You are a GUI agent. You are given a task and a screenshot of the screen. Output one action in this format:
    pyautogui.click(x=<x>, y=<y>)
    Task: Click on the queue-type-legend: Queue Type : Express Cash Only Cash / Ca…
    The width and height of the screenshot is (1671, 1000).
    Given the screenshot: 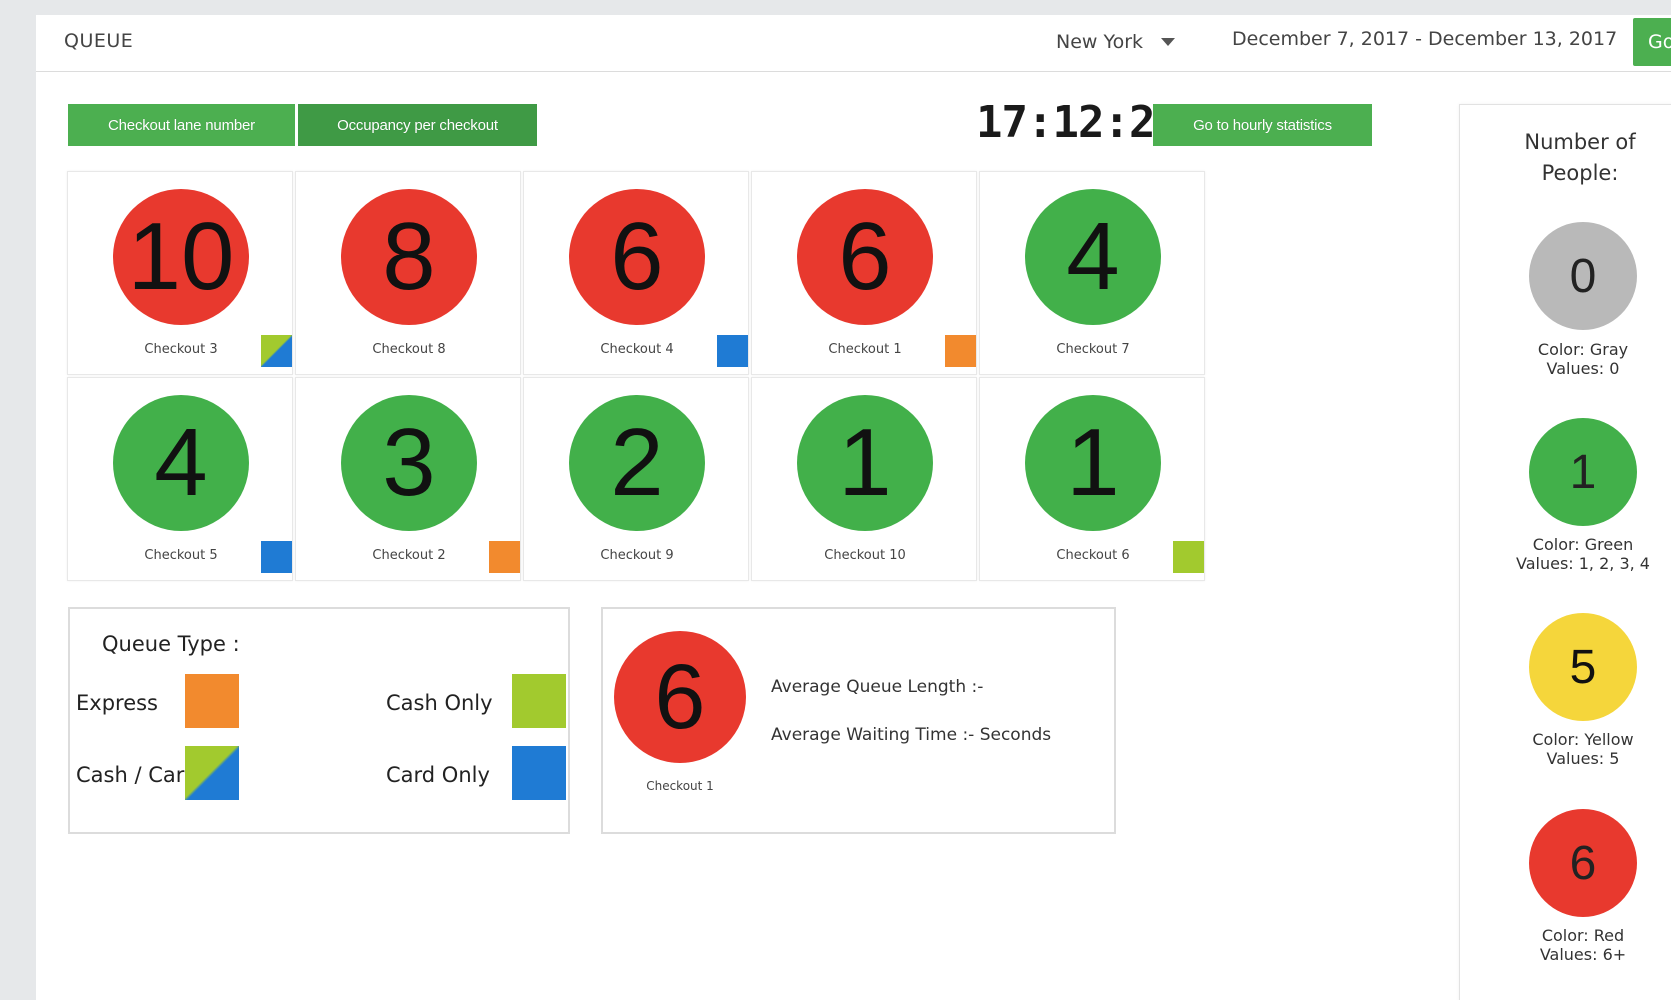 What is the action you would take?
    pyautogui.click(x=319, y=720)
    